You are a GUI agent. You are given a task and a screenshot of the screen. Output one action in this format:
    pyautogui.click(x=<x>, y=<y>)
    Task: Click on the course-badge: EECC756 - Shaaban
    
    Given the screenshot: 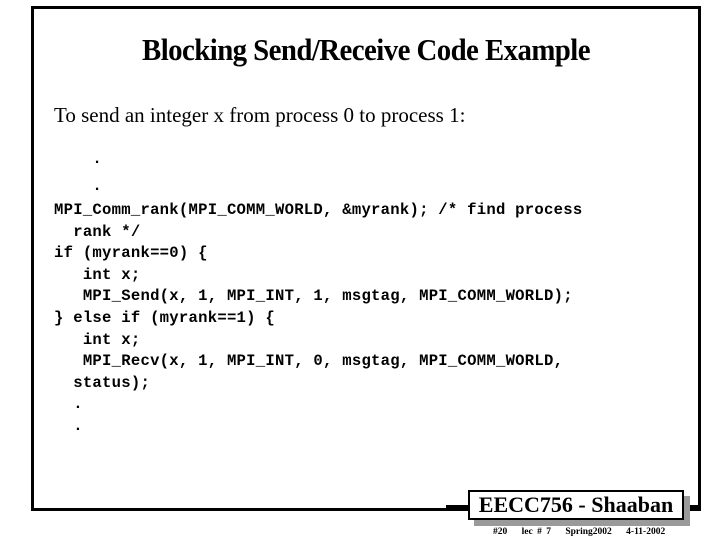 What is the action you would take?
    pyautogui.click(x=579, y=508)
    